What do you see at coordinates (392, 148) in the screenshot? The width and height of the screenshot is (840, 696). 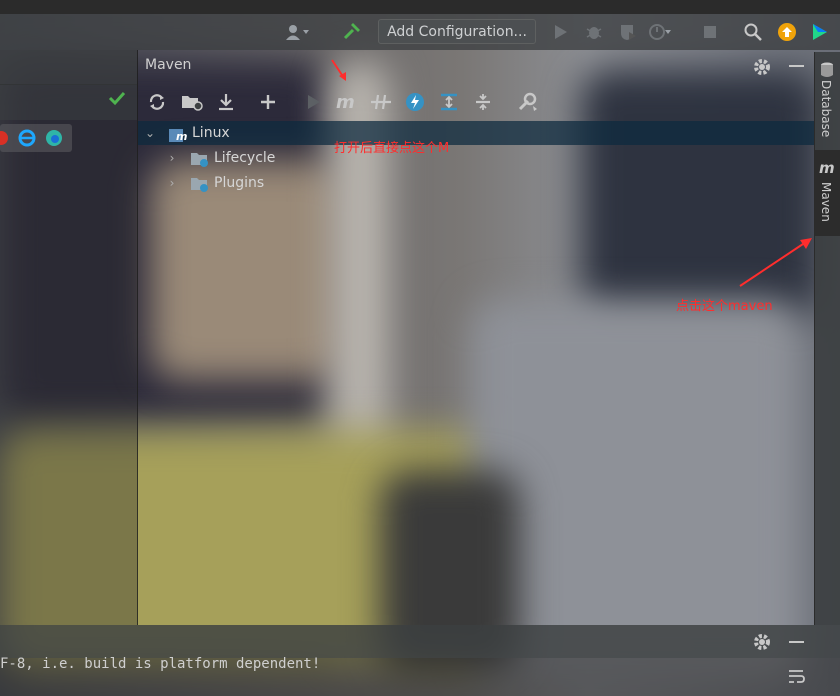 I see `annotation-text-top: 打开后直接点这个M` at bounding box center [392, 148].